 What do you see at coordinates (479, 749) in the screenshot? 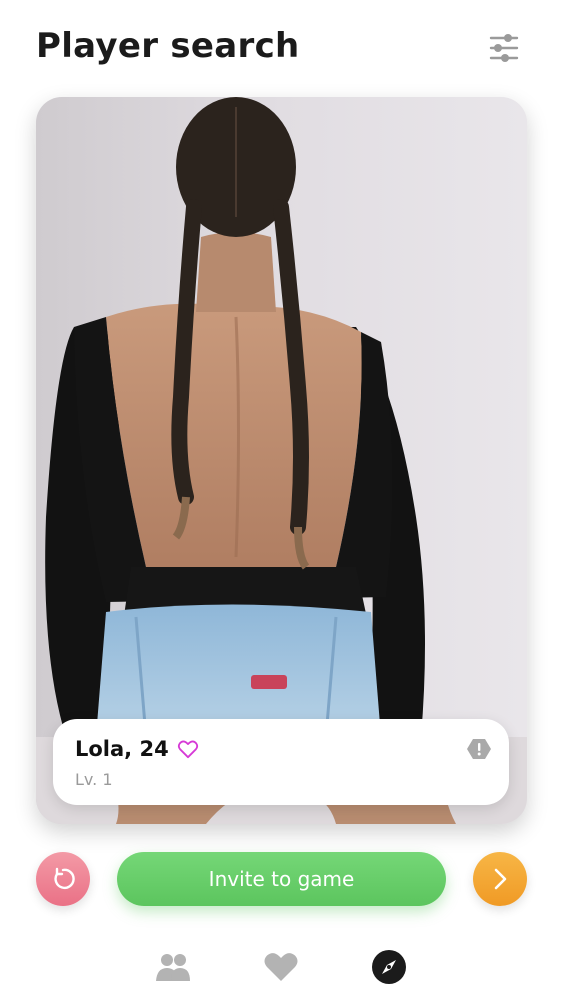
I see `alert-hexagon-icon` at bounding box center [479, 749].